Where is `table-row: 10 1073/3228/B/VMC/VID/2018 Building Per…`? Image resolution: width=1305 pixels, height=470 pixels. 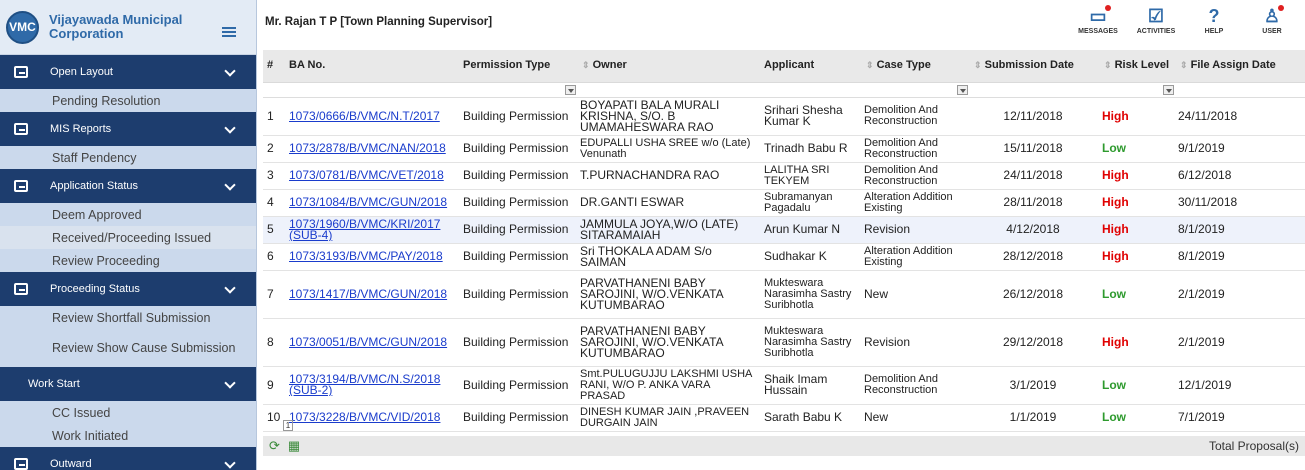
table-row: 10 1073/3228/B/VMC/VID/2018 Building Per… is located at coordinates (784, 418).